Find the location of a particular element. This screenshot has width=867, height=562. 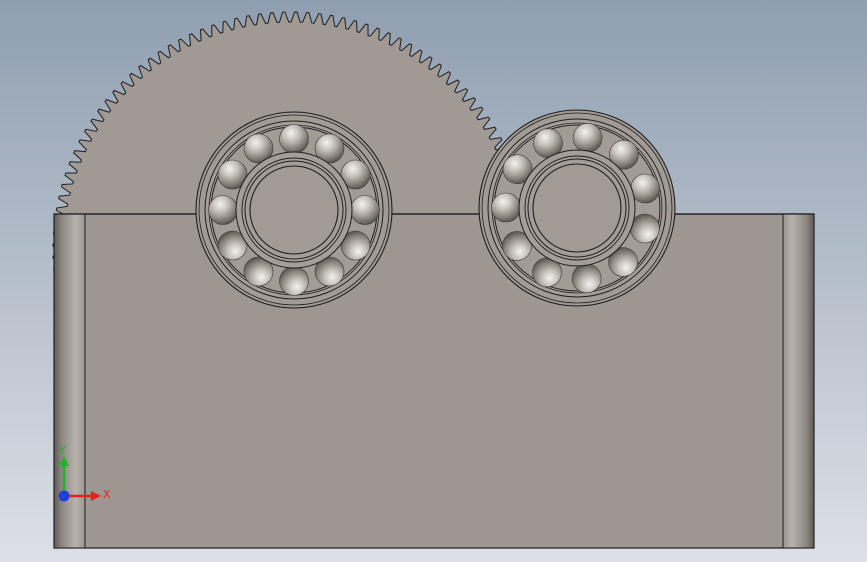

left-bearing is located at coordinates (294, 210).